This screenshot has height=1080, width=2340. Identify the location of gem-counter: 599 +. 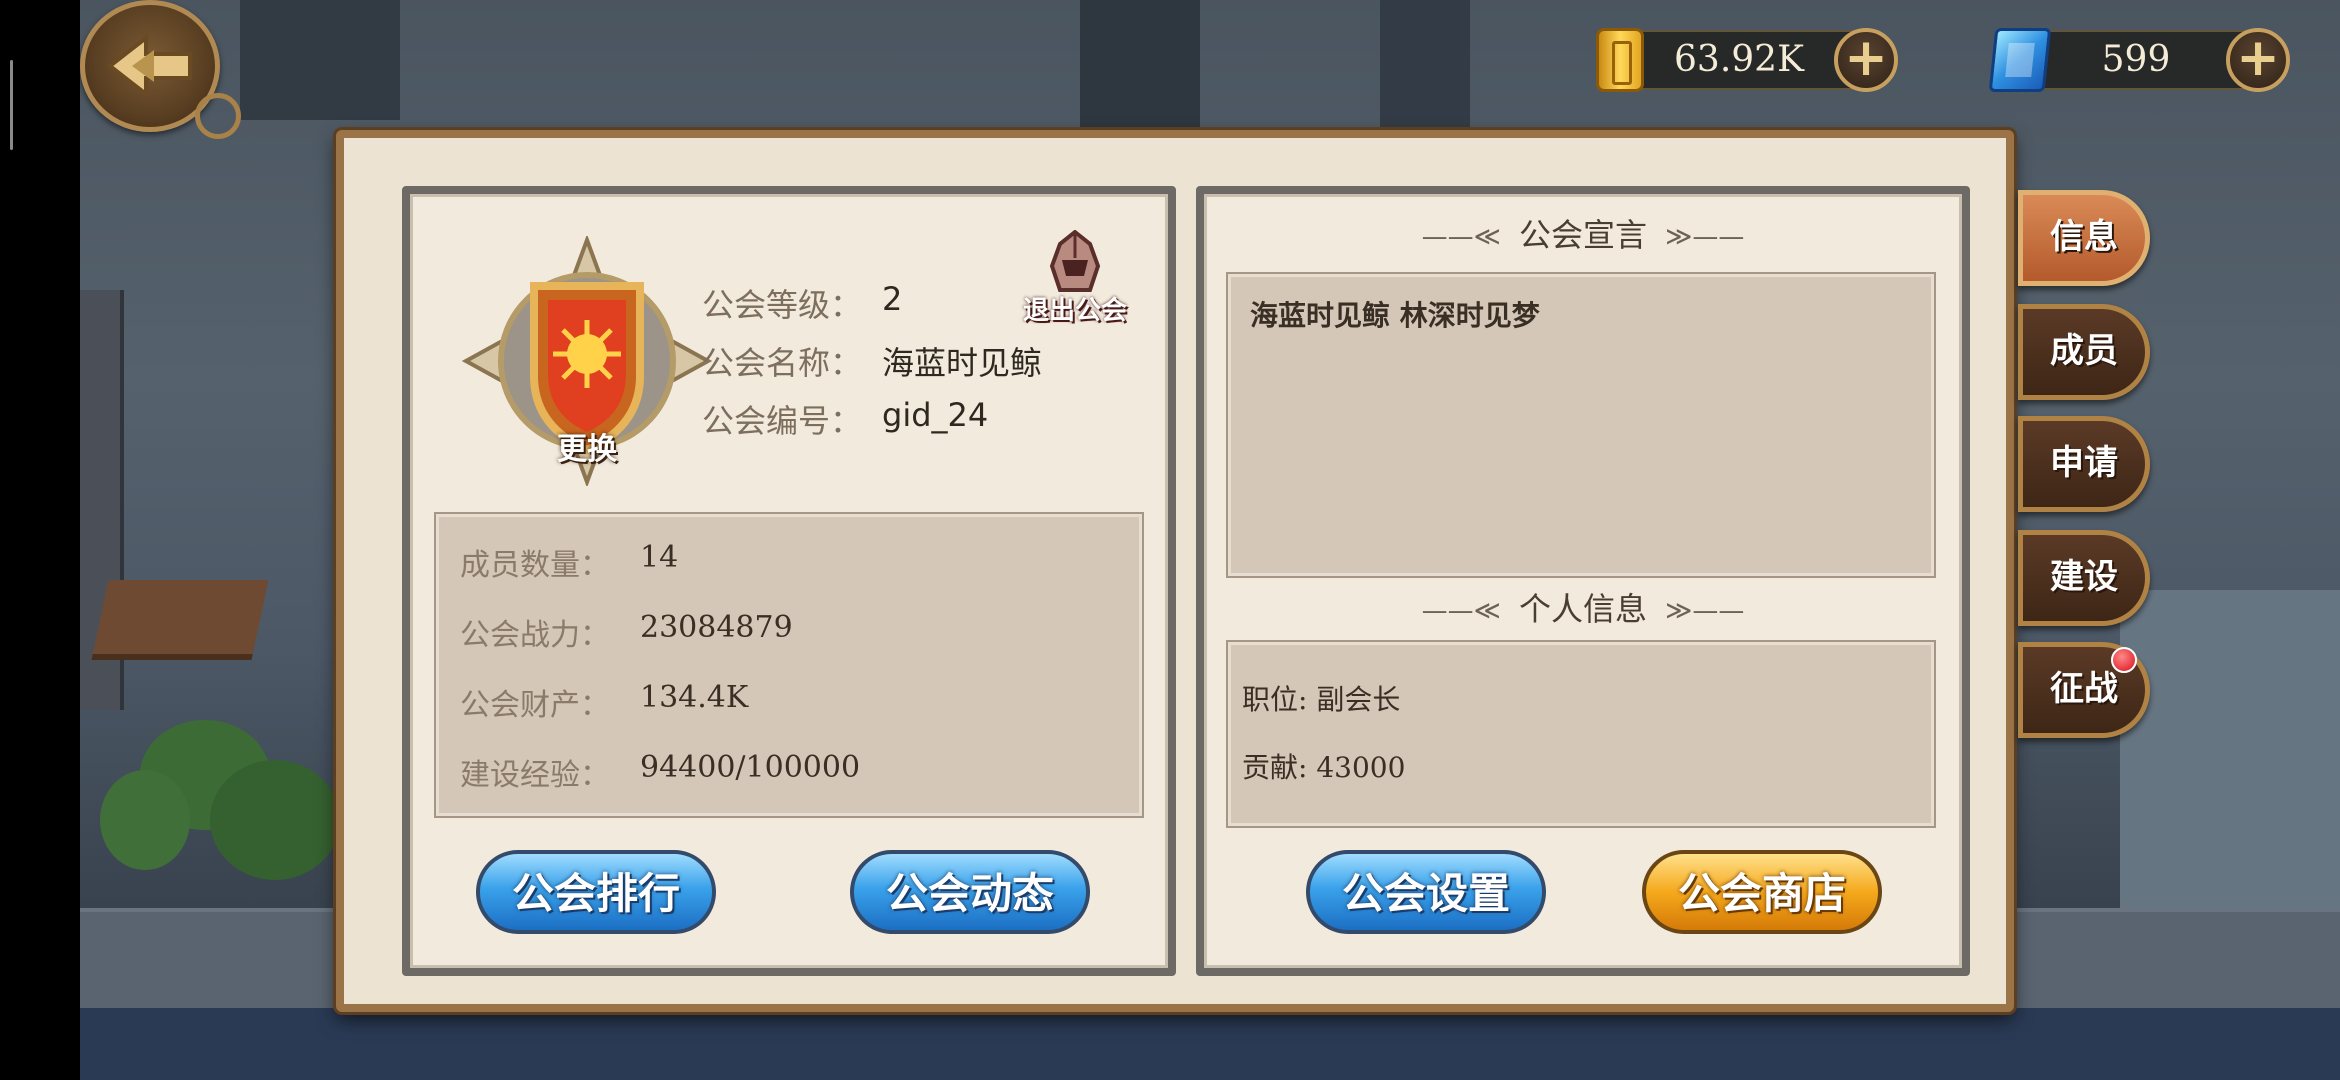
(2139, 60).